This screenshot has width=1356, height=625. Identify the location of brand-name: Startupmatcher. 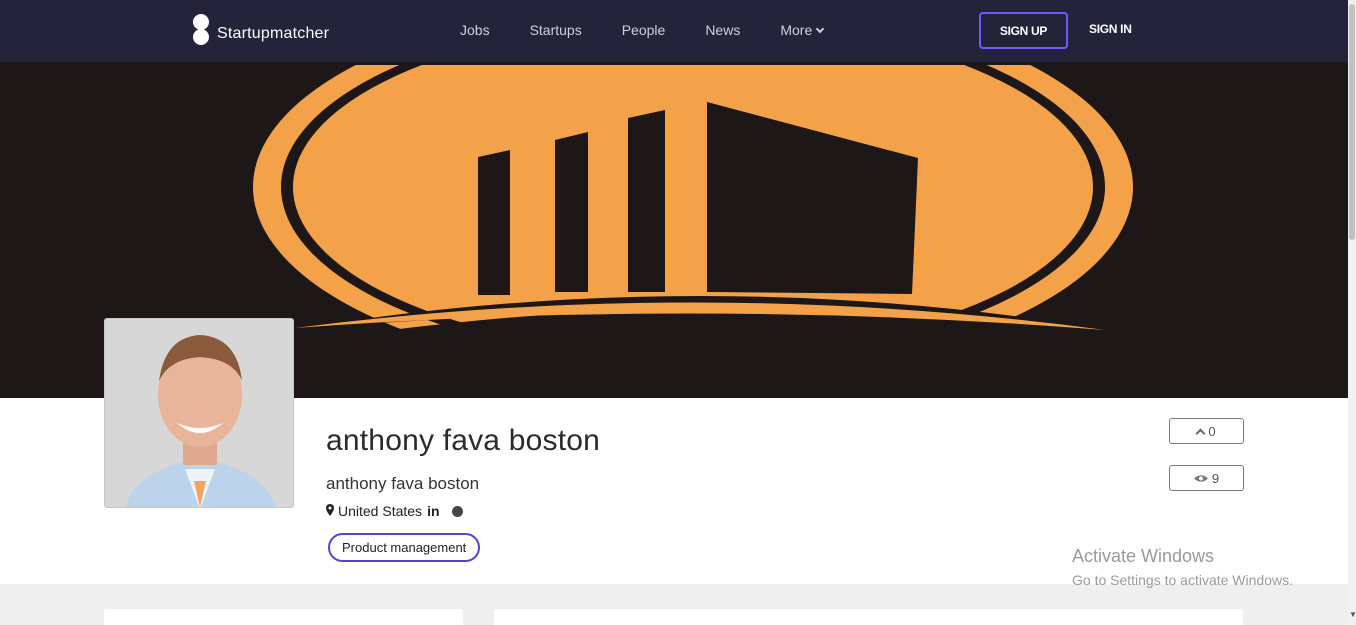
(273, 33).